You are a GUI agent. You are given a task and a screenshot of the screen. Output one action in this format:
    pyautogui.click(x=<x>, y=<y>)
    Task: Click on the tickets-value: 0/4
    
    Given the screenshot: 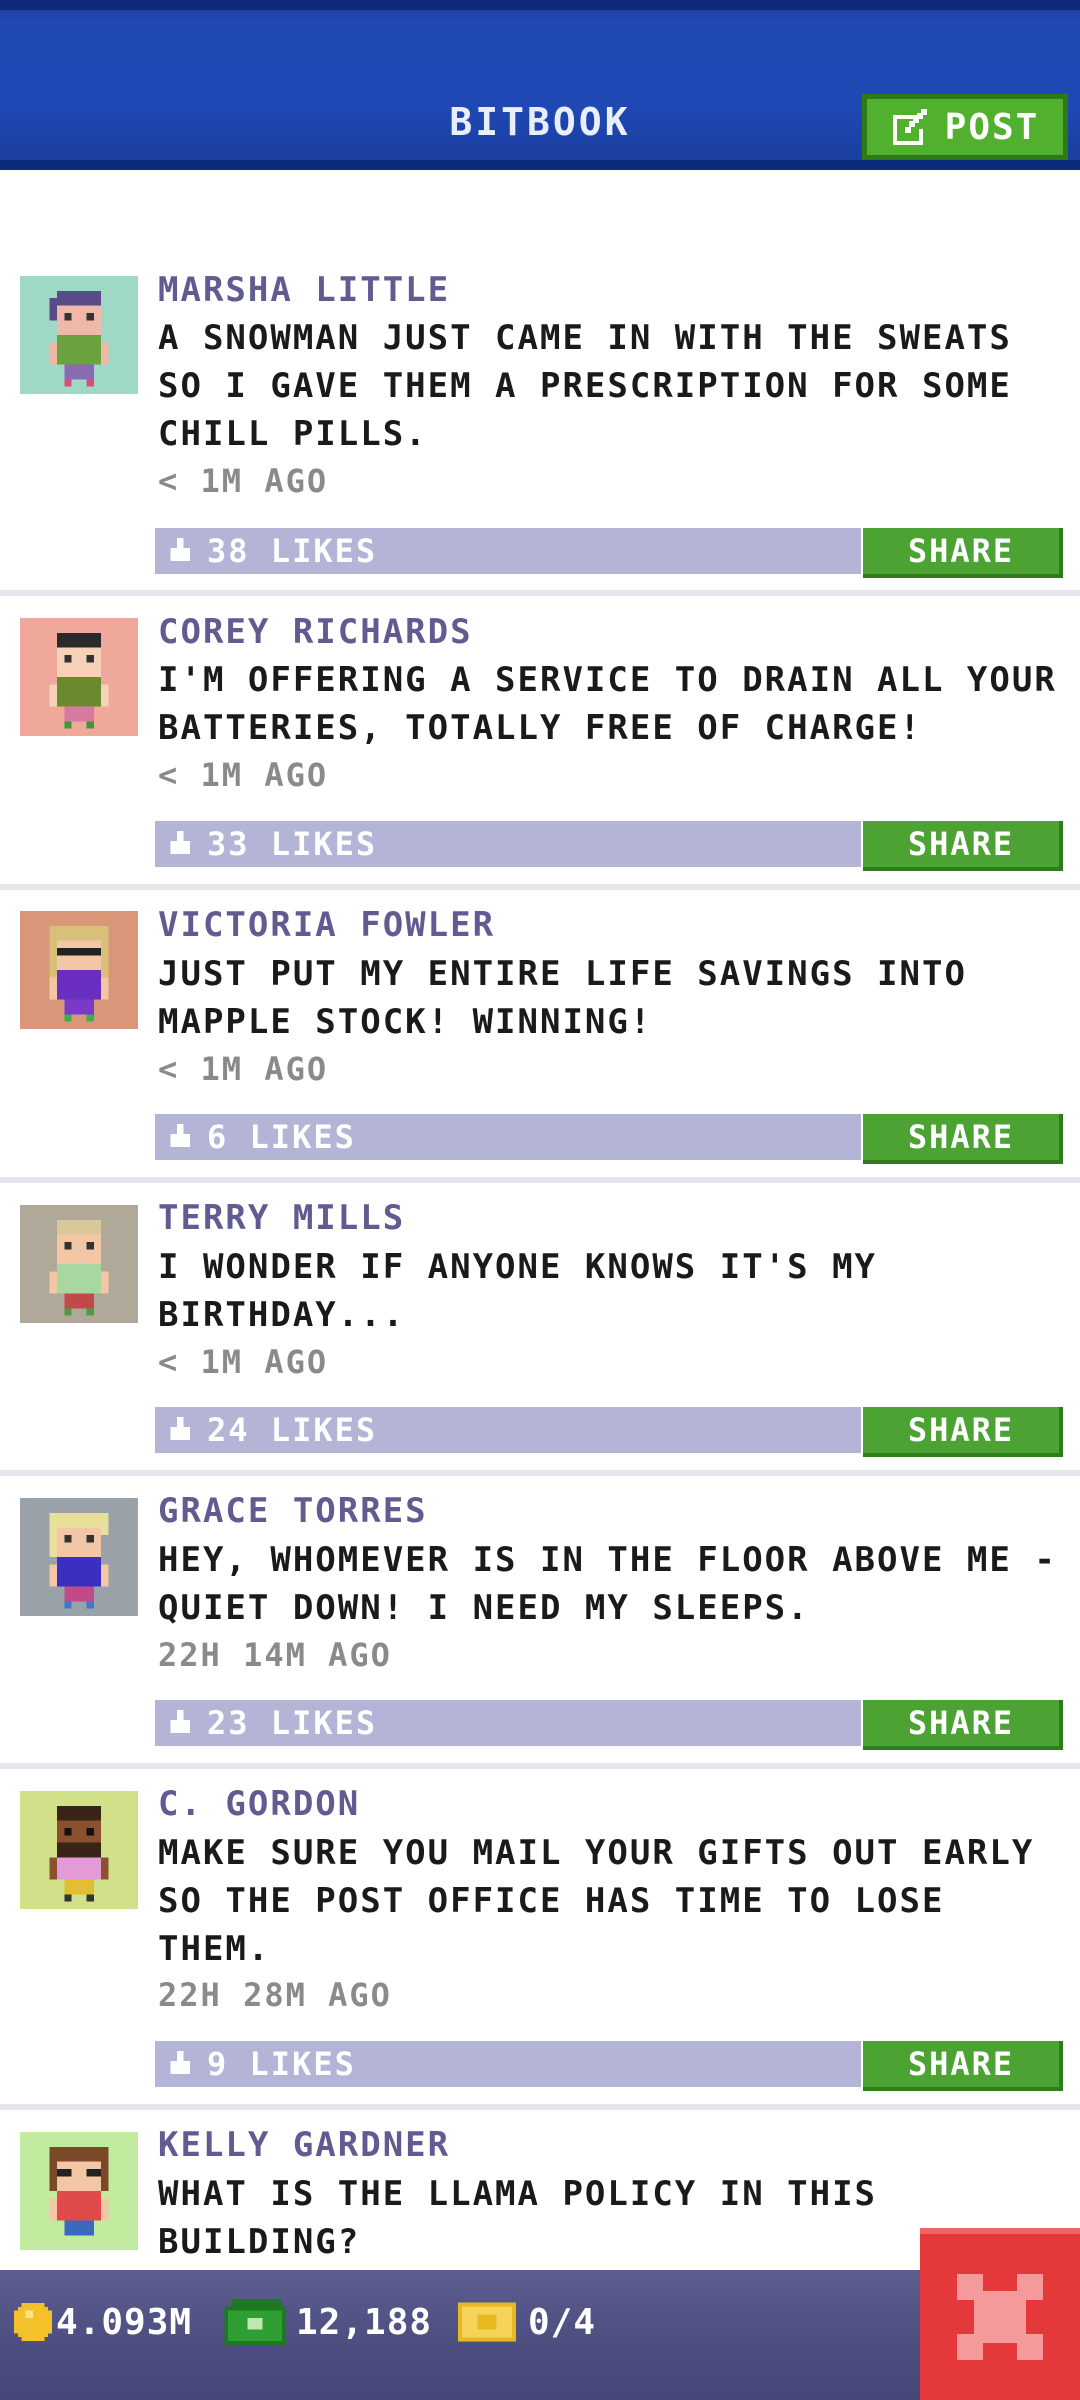 What is the action you would take?
    pyautogui.click(x=562, y=2322)
    